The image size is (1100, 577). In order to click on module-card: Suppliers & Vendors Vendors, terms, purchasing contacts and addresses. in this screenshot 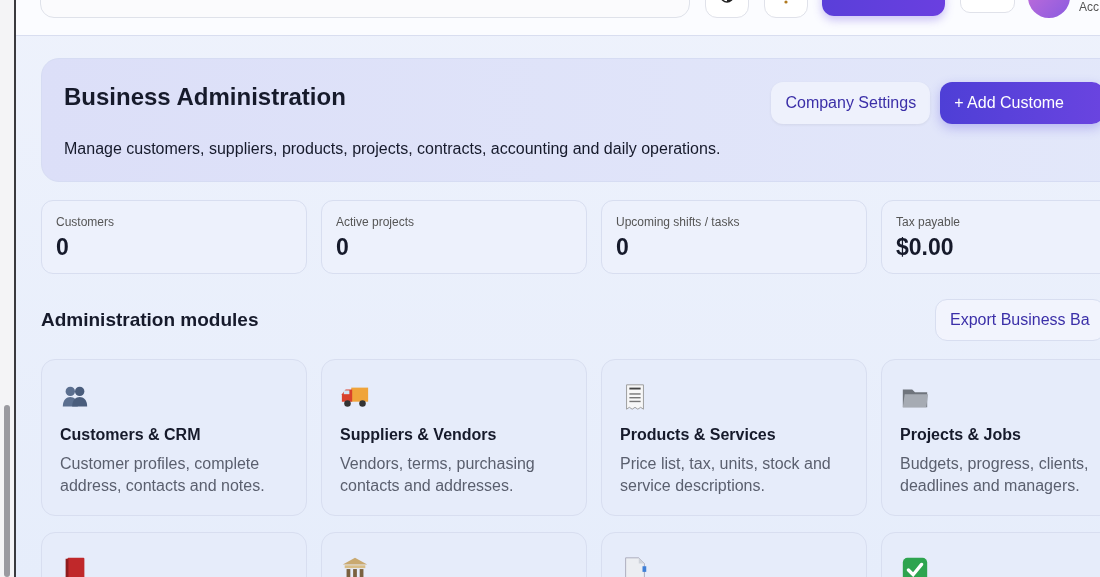, I will do `click(454, 437)`.